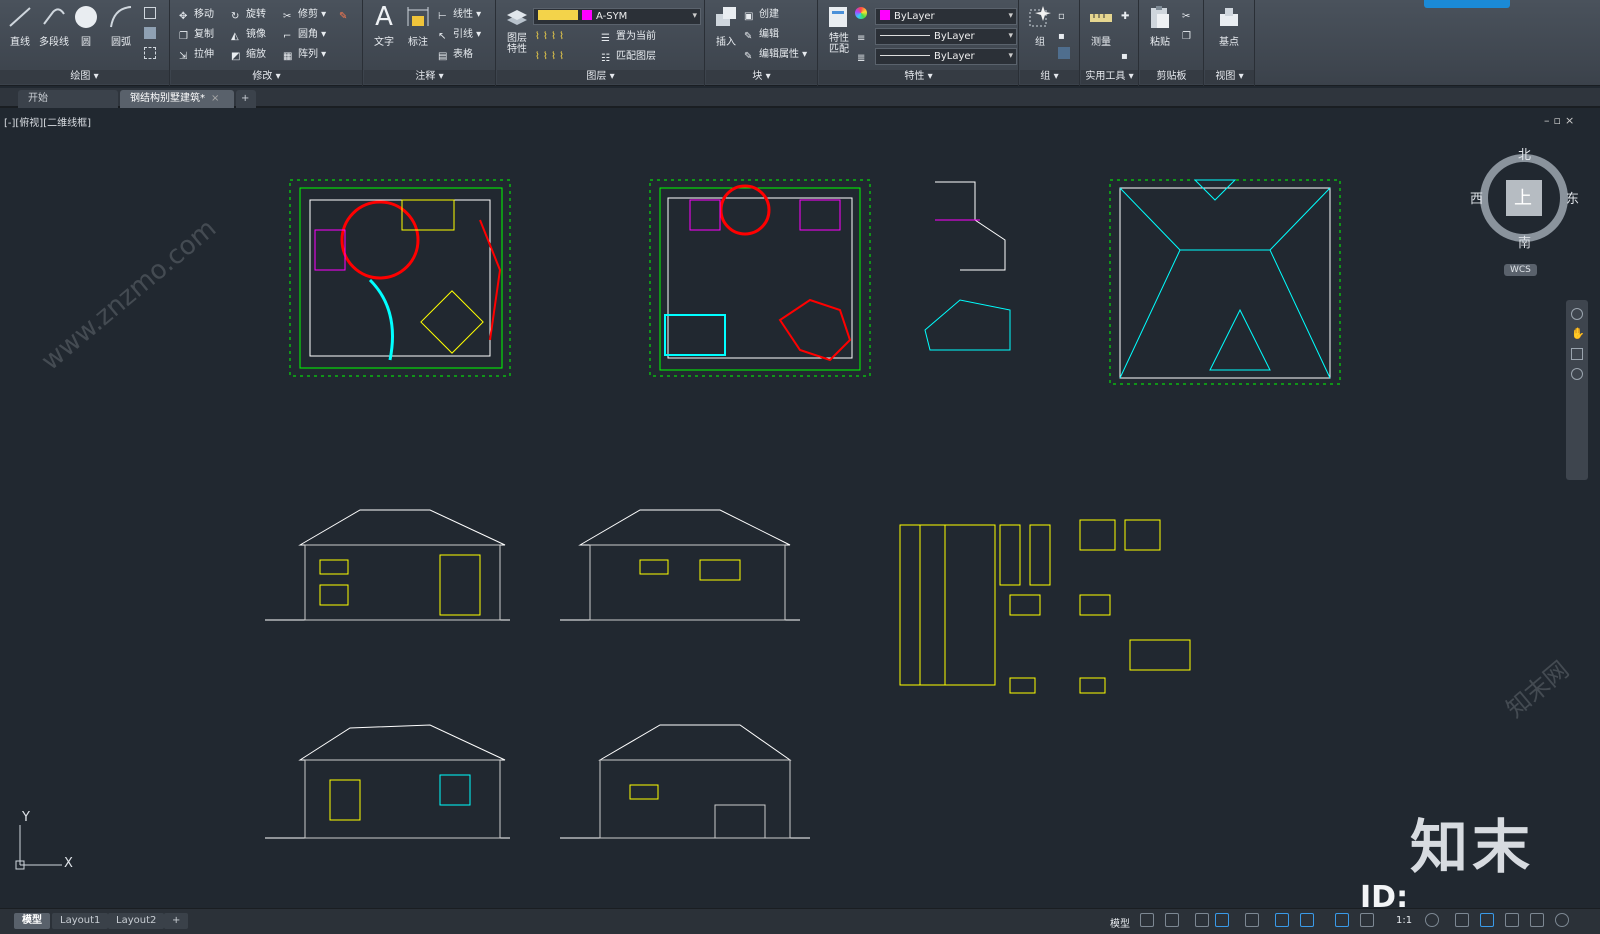  I want to click on viewport-window-controls: –▫×, so click(1561, 120).